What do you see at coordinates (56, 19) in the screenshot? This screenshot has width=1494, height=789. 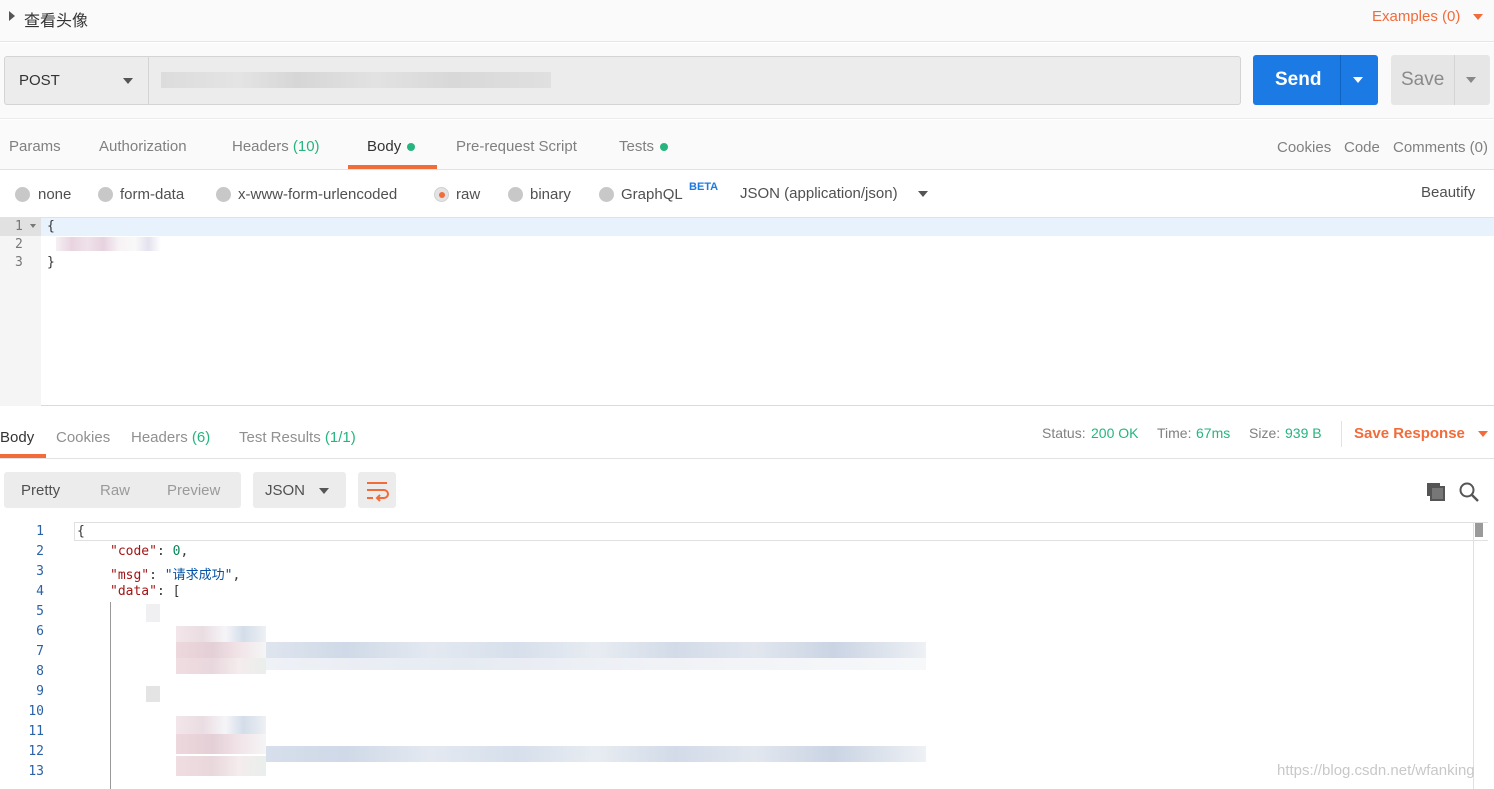 I see `request-name: 查看头像` at bounding box center [56, 19].